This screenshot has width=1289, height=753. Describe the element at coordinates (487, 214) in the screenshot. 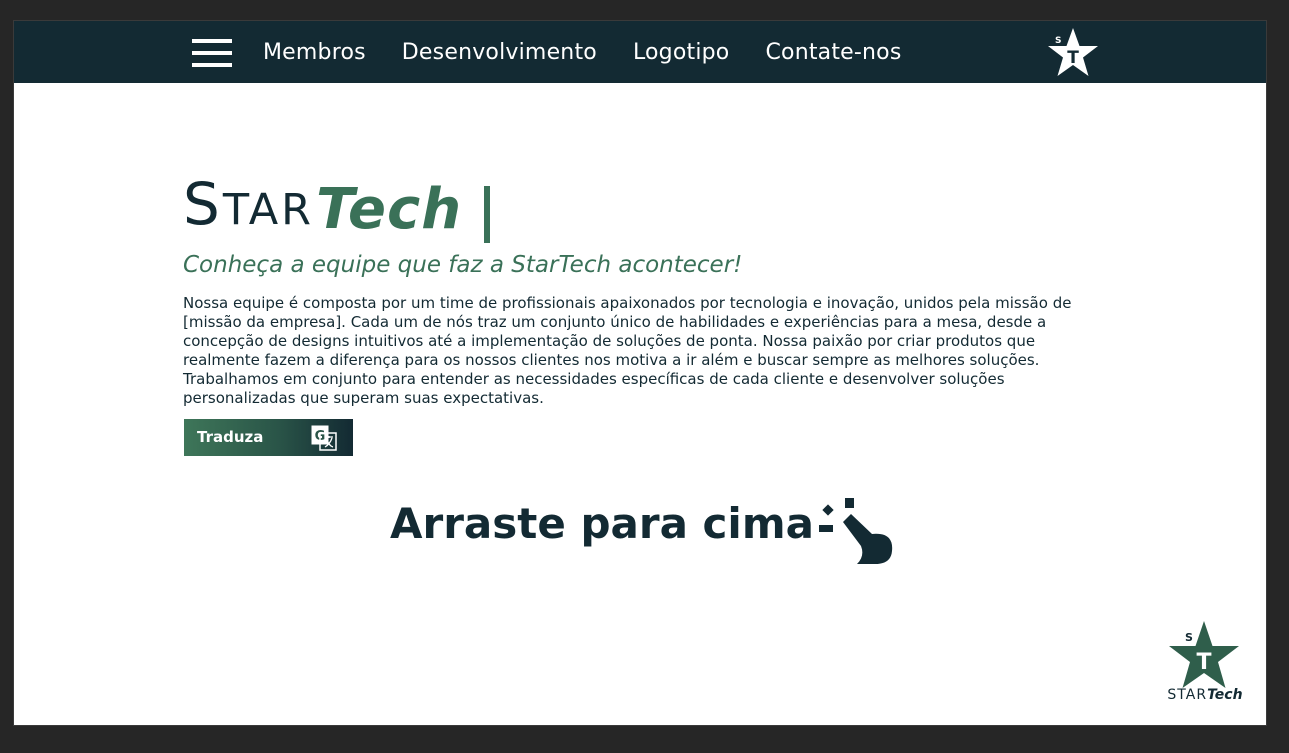

I see `typing-cursor` at that location.